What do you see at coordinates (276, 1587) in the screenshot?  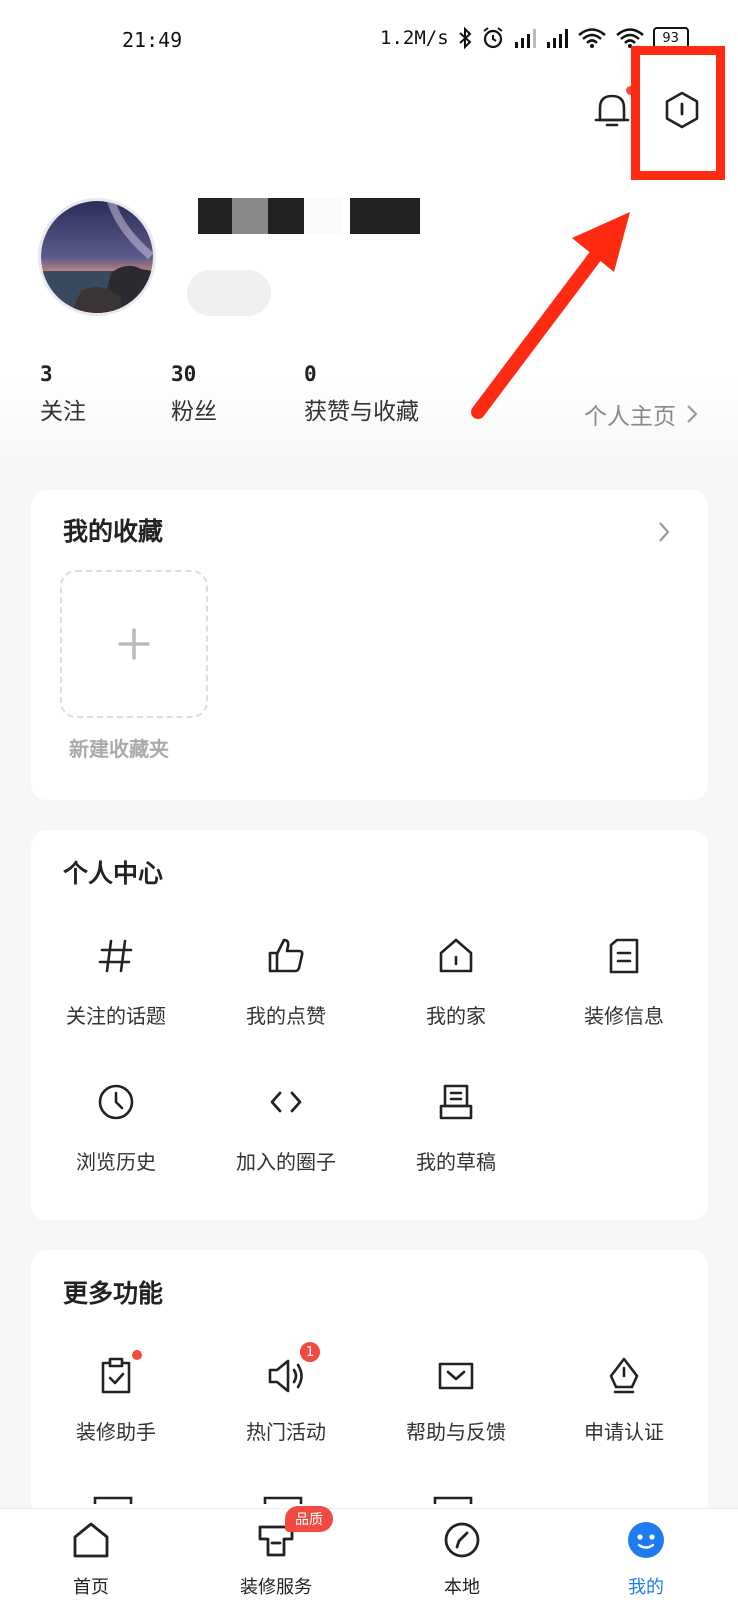 I see `nav-label: 装修服务` at bounding box center [276, 1587].